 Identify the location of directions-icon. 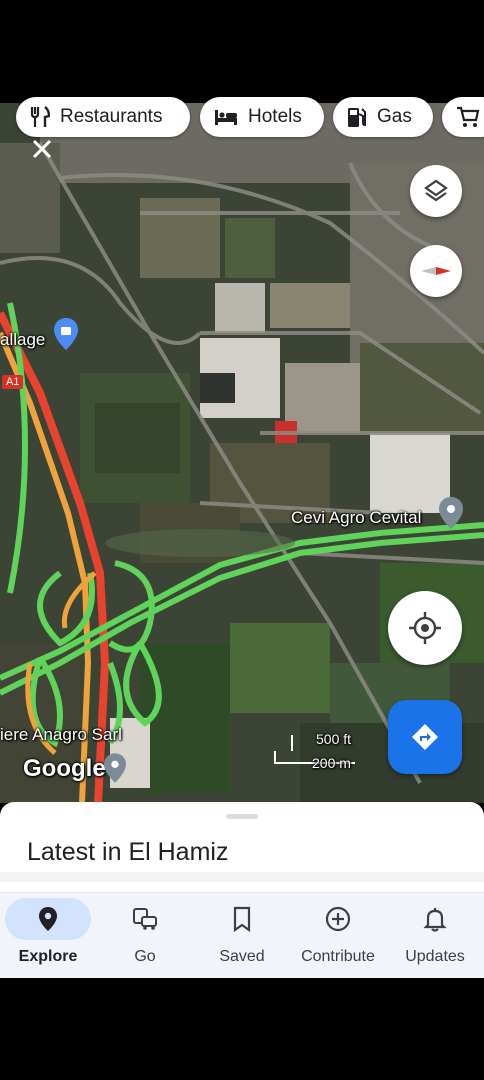
(425, 737).